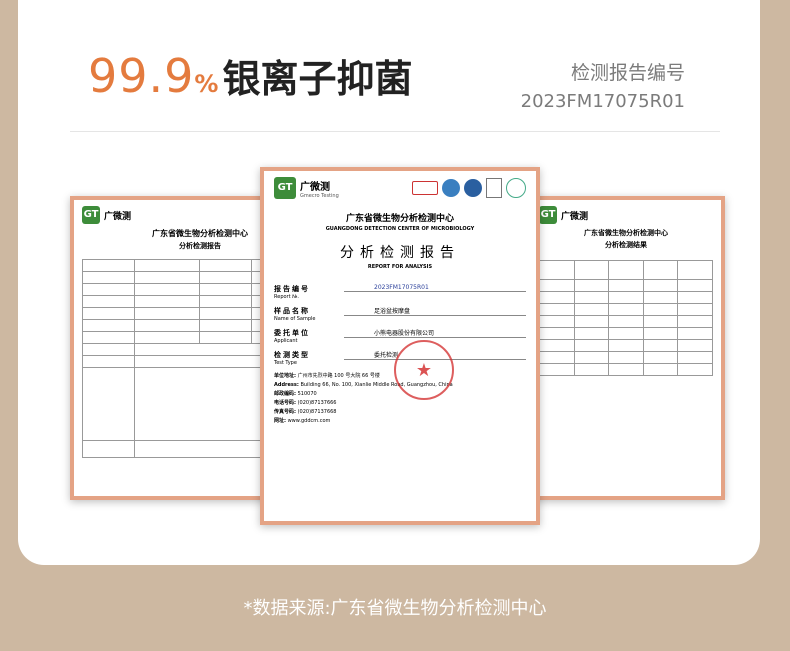  Describe the element at coordinates (435, 333) in the screenshot. I see `applicant-field: 小熊电器股份有限公司` at that location.